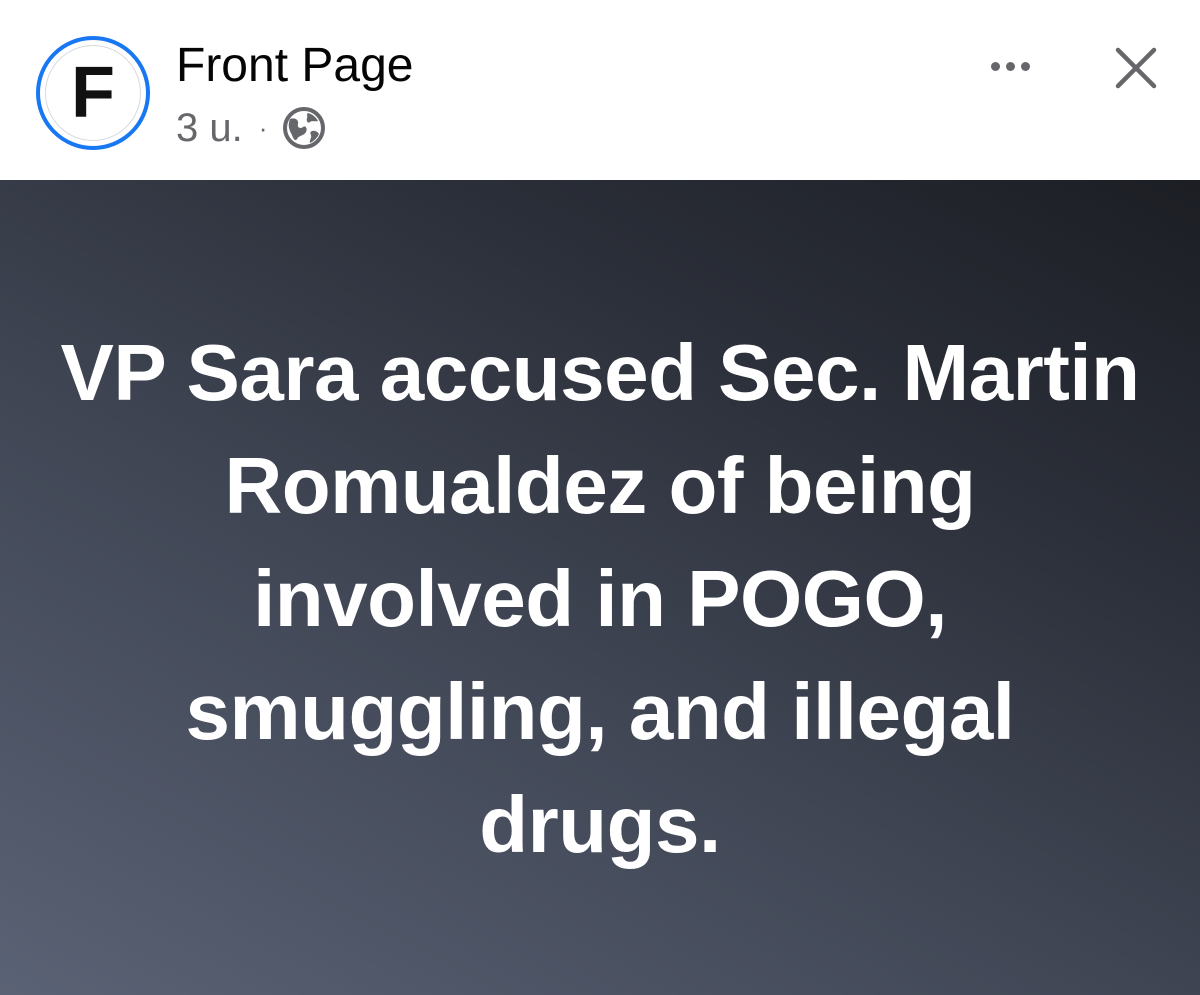  What do you see at coordinates (209, 128) in the screenshot?
I see `post-timestamp: 3 u.` at bounding box center [209, 128].